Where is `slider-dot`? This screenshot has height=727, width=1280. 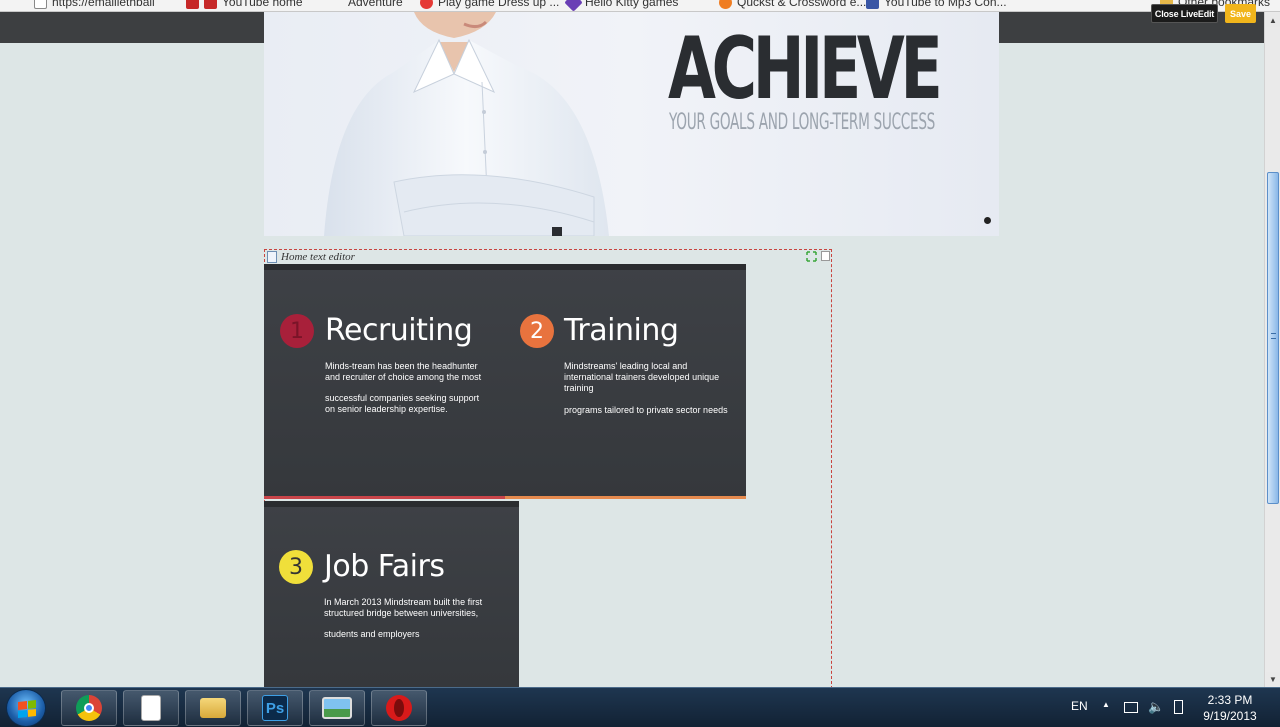 slider-dot is located at coordinates (987, 220).